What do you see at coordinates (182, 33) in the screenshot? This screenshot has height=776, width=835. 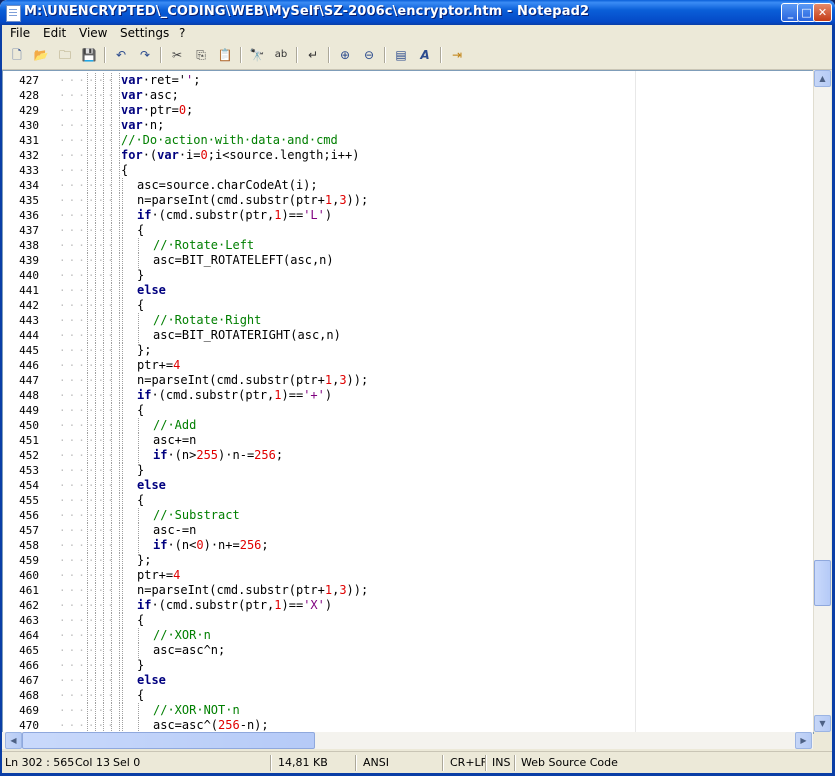 I see `menu-help: ?` at bounding box center [182, 33].